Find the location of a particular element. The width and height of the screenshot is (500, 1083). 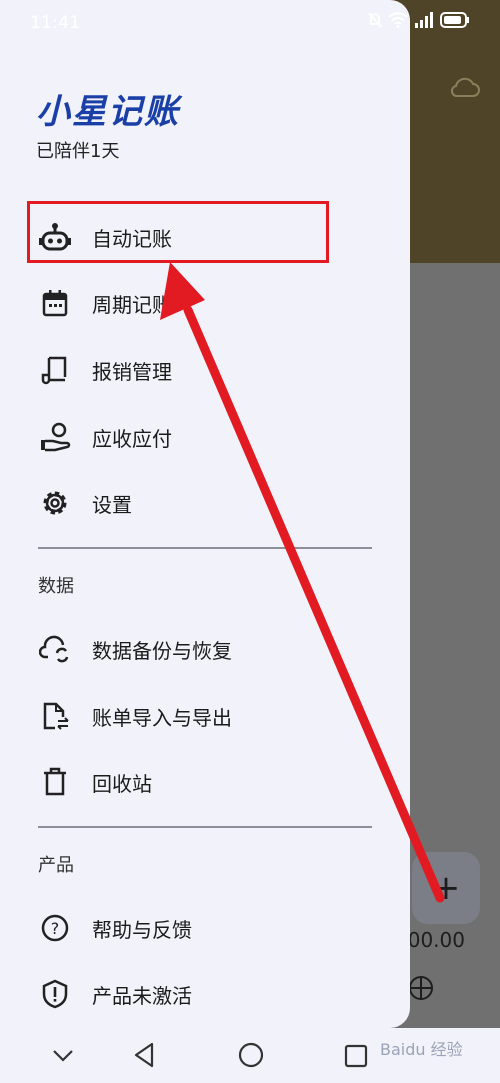

watermark: Baidu 经验 is located at coordinates (421, 1049).